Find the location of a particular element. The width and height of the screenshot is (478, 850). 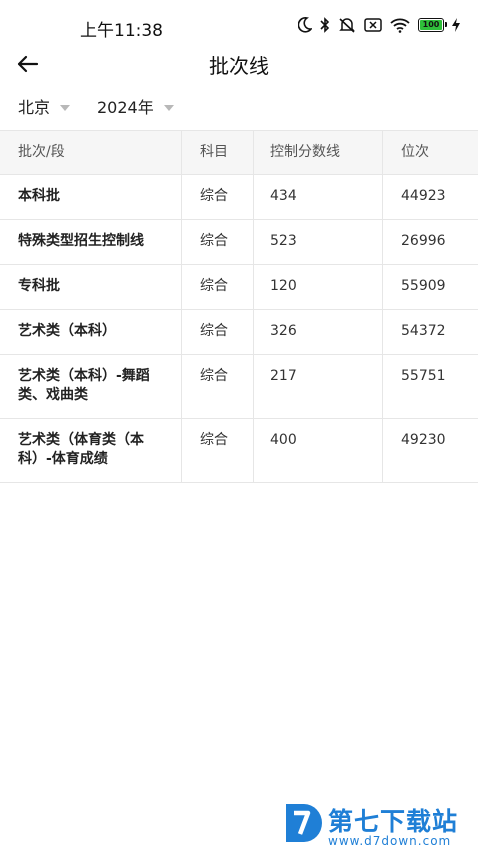

table-row: 本科批 综合 434 44923 is located at coordinates (239, 197).